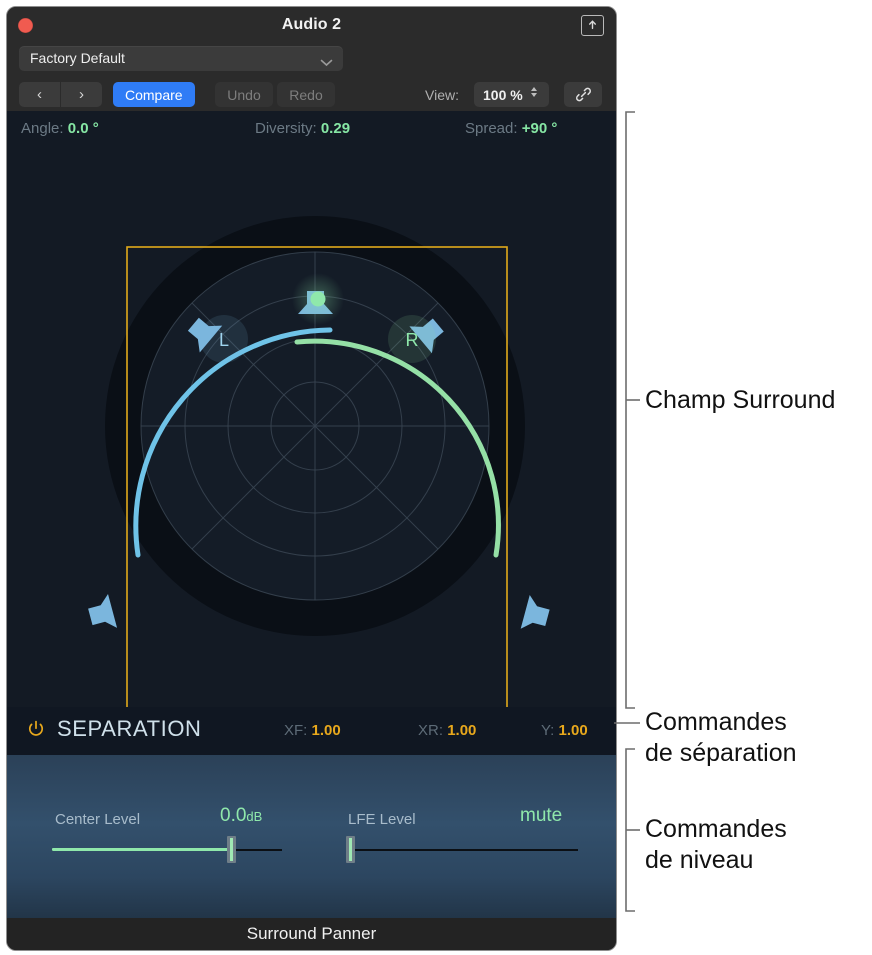 The image size is (872, 955). Describe the element at coordinates (181, 58) in the screenshot. I see `preset-dropdown: Factory Default` at that location.